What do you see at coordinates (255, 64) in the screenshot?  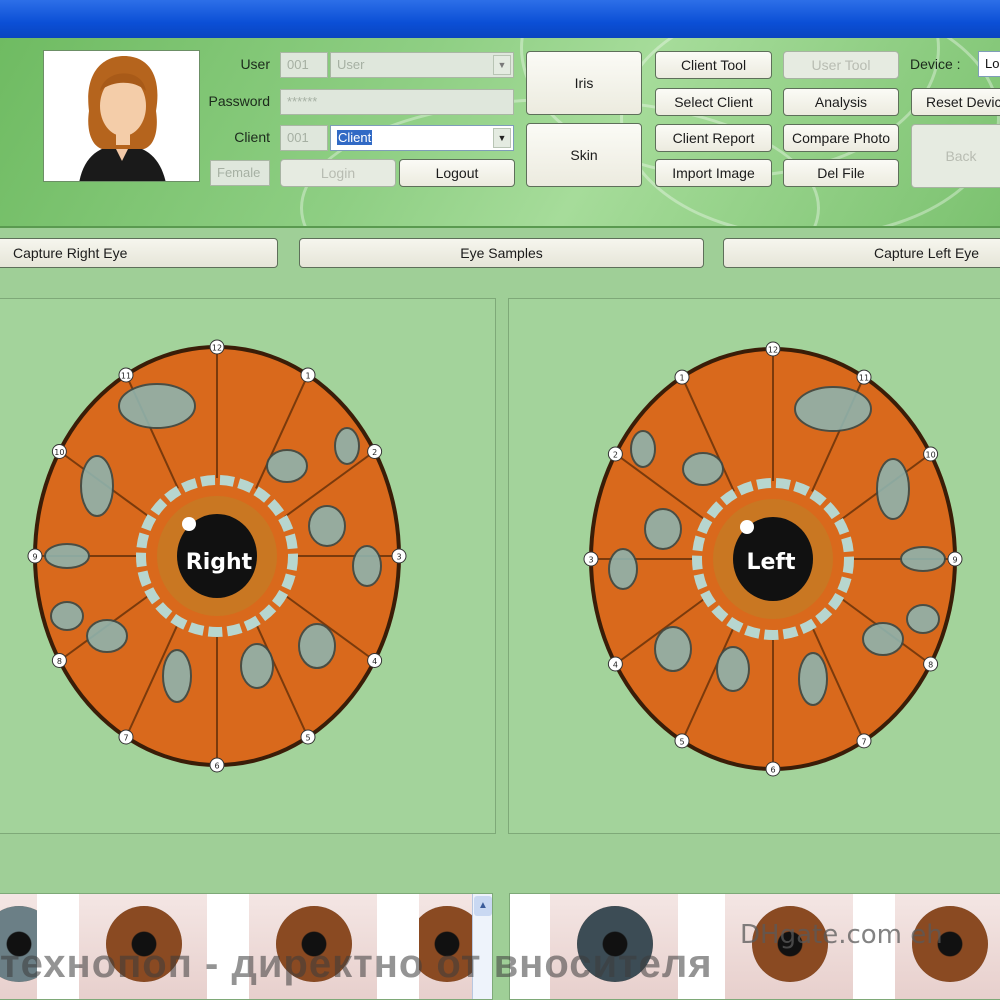 I see `user-label: User` at bounding box center [255, 64].